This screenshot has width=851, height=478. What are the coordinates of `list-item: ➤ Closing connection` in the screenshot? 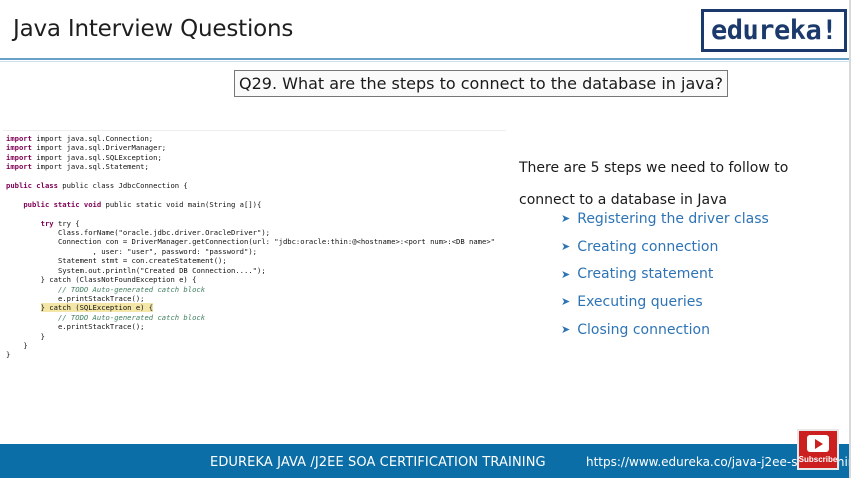 It's located at (665, 330).